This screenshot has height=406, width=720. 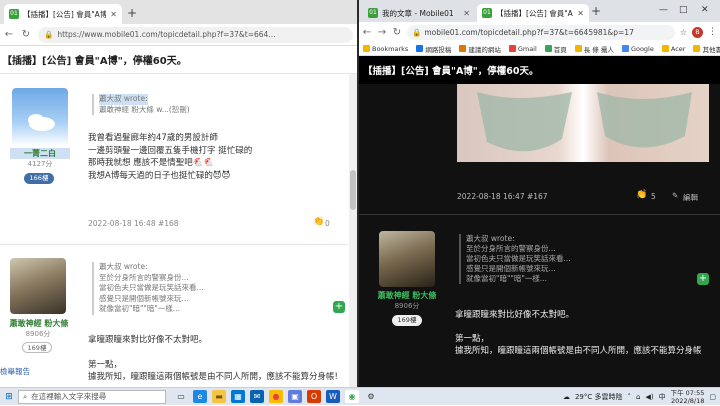 I want to click on bookmark-item: Gmail, so click(x=522, y=48).